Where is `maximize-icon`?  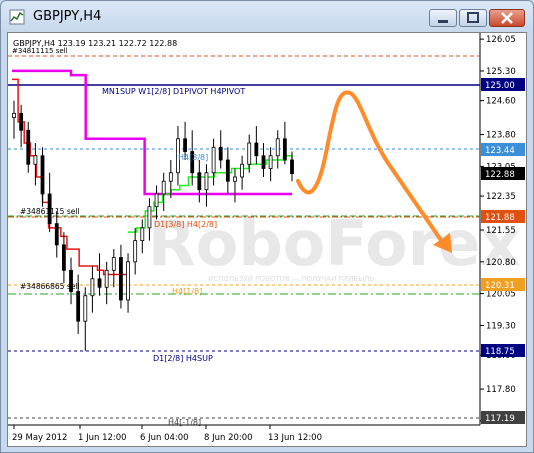
maximize-icon is located at coordinates (473, 17).